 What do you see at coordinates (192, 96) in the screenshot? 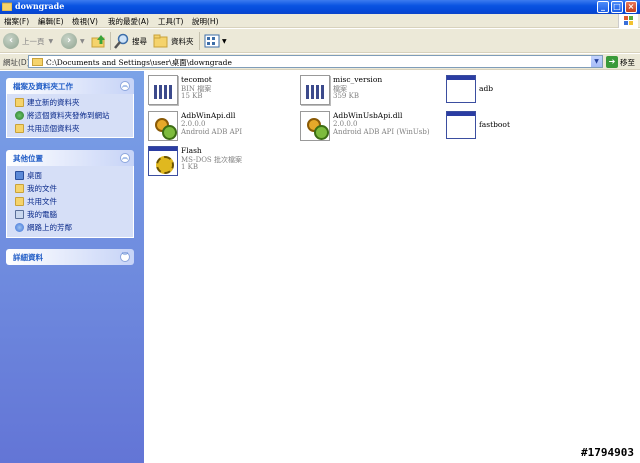
I see `file-size: 15 KB` at bounding box center [192, 96].